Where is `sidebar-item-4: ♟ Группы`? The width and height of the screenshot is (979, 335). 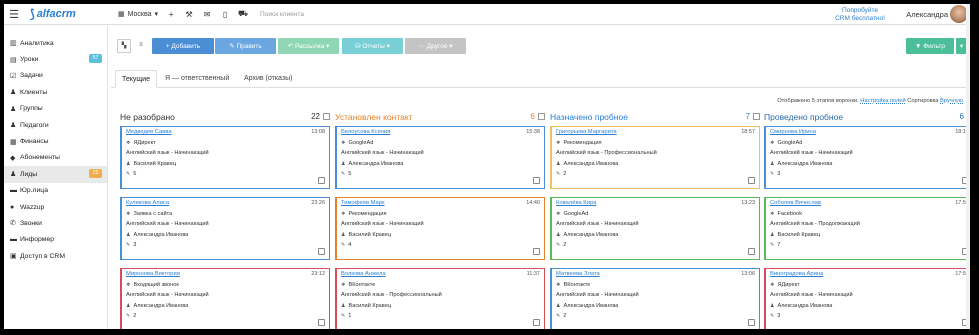 sidebar-item-4: ♟ Группы is located at coordinates (55, 109).